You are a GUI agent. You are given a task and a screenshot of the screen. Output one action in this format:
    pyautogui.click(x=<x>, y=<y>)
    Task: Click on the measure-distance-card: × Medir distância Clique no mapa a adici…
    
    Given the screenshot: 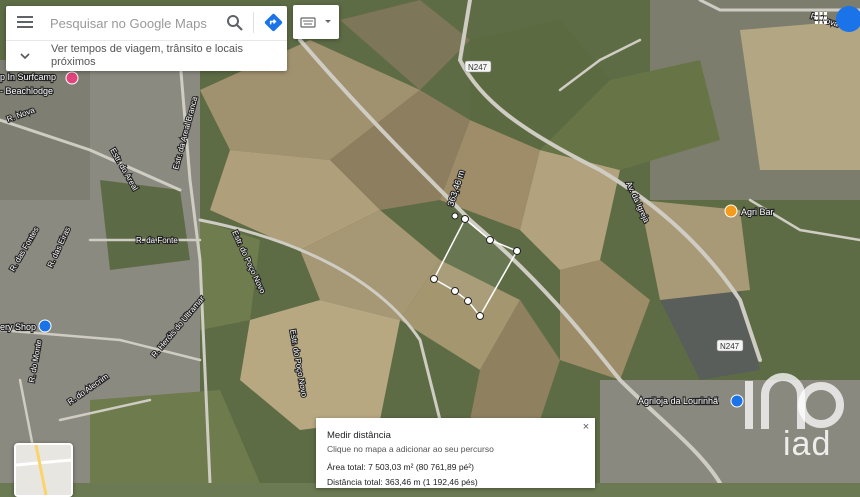 What is the action you would take?
    pyautogui.click(x=455, y=453)
    